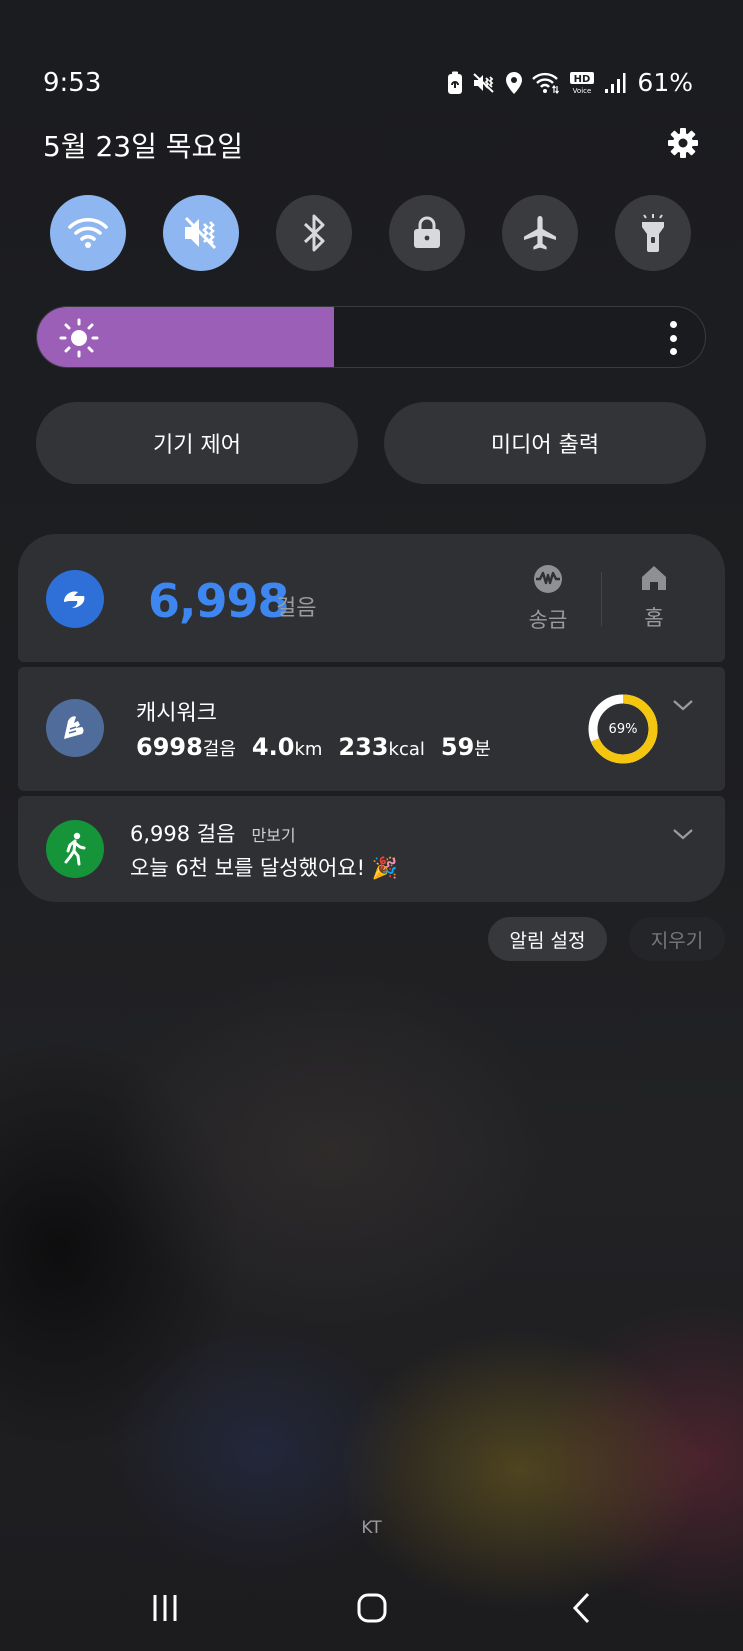 The width and height of the screenshot is (743, 1651). Describe the element at coordinates (545, 443) in the screenshot. I see `media-output-button: 미디어 출력` at that location.